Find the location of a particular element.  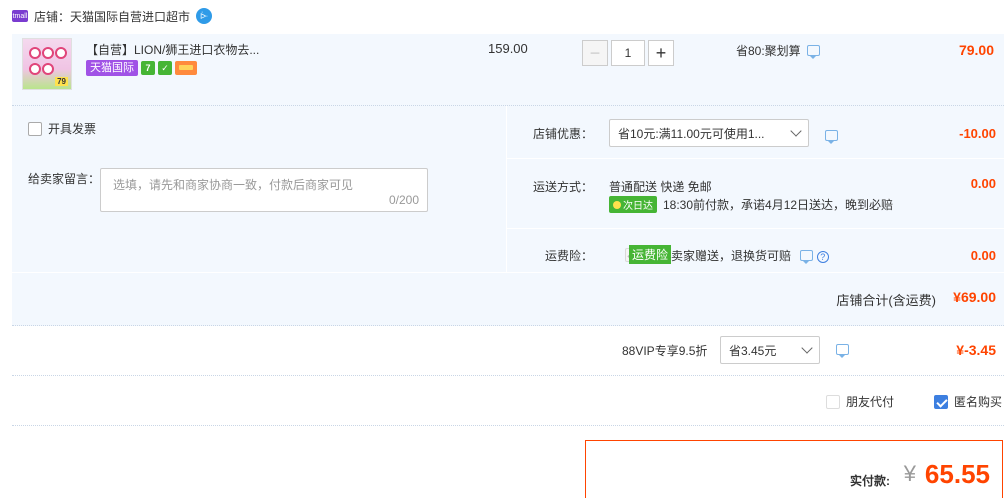

insurance-amount: 0.00 is located at coordinates (983, 255).